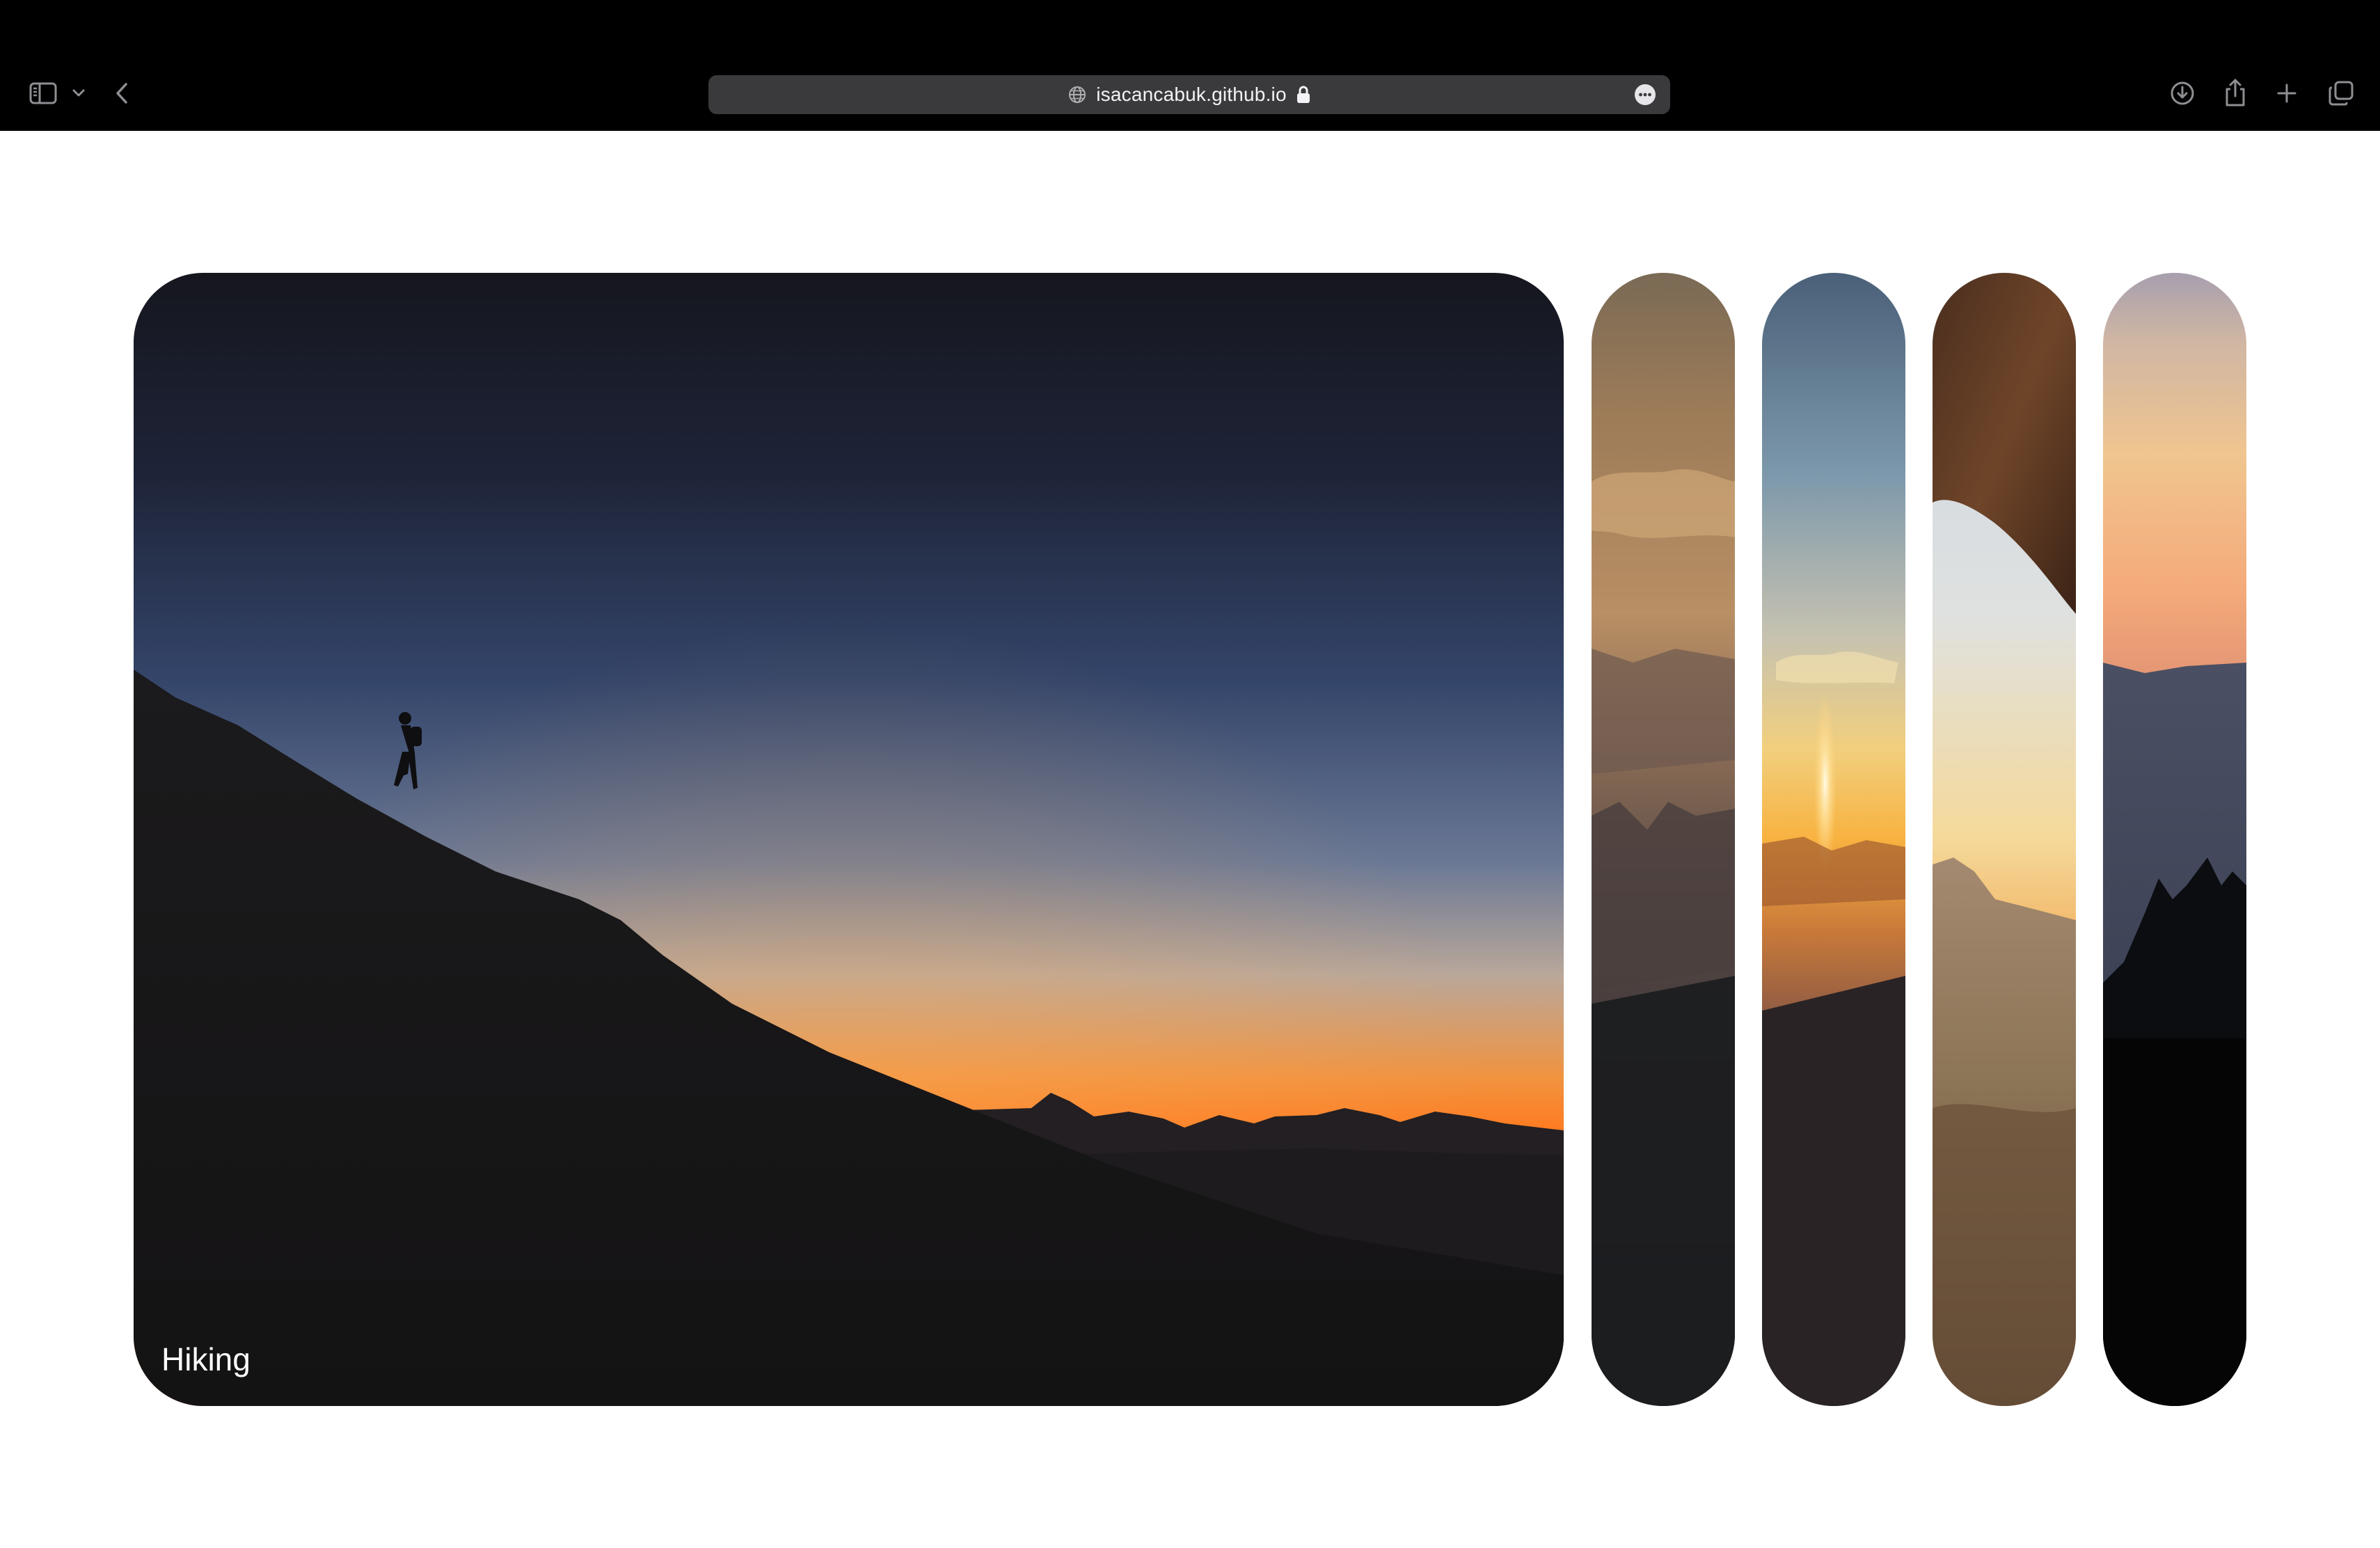  I want to click on new-tab-button, so click(2287, 93).